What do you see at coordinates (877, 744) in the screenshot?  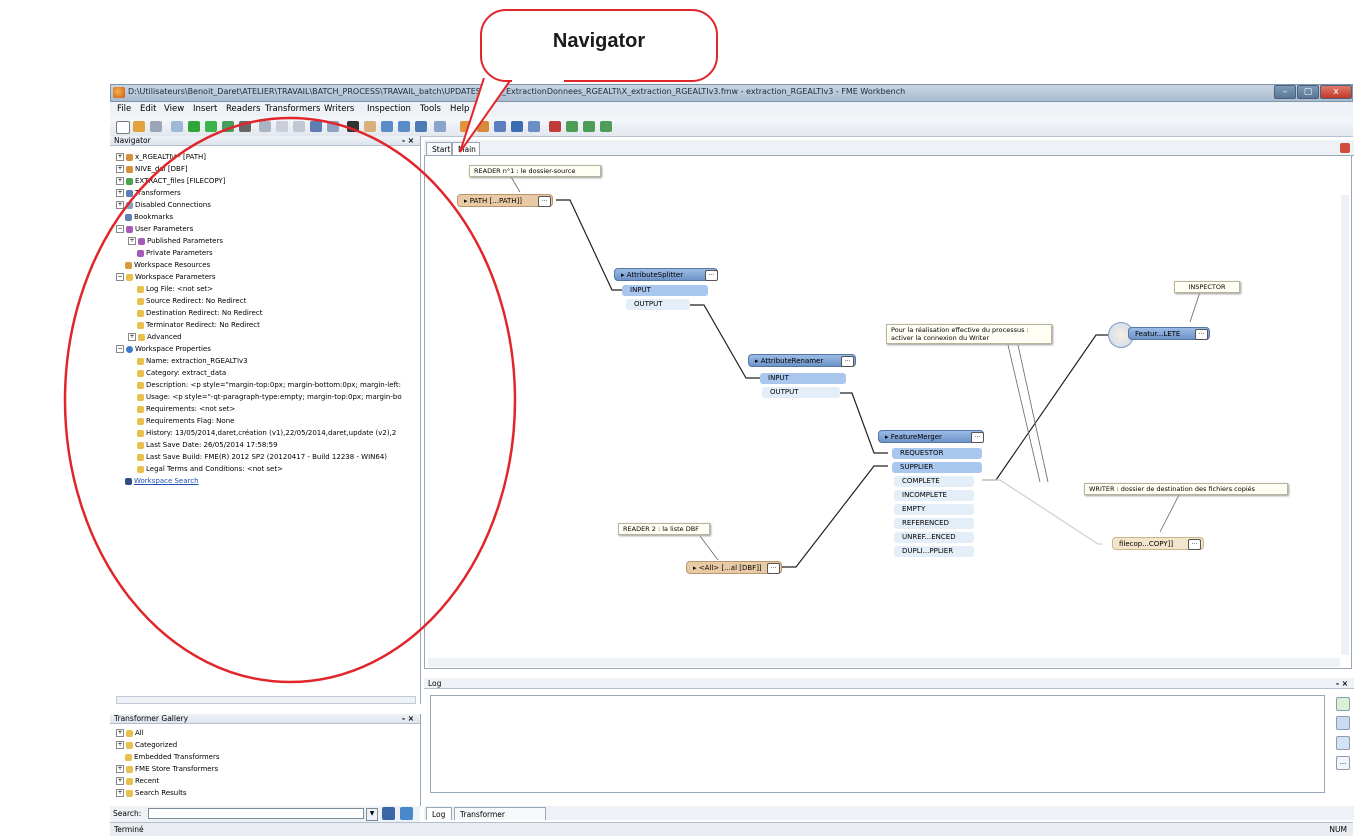 I see `log-output-area` at bounding box center [877, 744].